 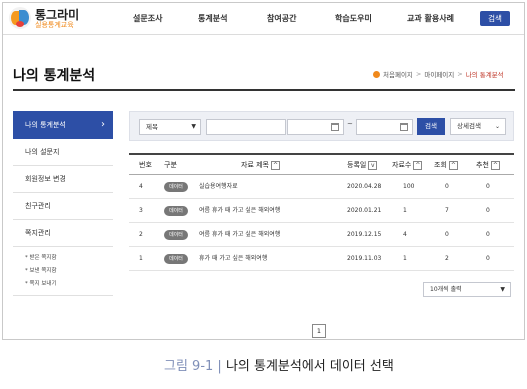 What do you see at coordinates (141, 210) in the screenshot?
I see `cell-number: 3` at bounding box center [141, 210].